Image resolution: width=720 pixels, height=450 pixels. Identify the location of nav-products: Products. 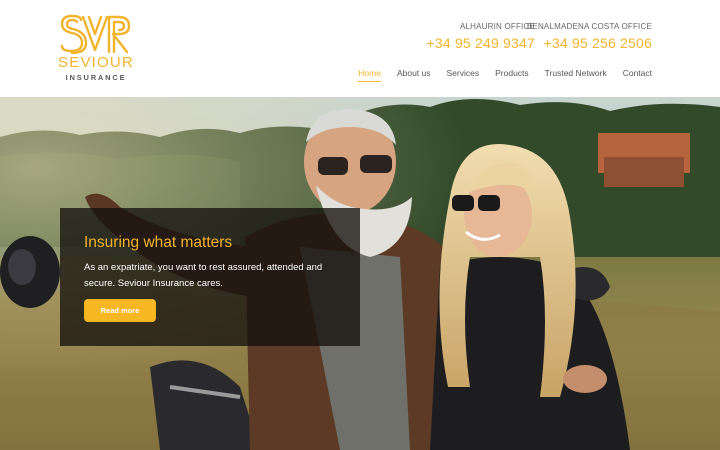
(512, 75).